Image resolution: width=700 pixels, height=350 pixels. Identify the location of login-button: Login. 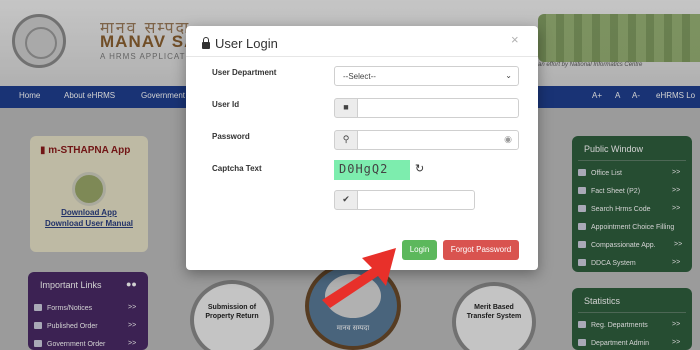
(419, 250).